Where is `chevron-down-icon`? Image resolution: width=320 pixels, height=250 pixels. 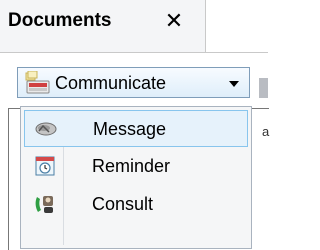
chevron-down-icon is located at coordinates (234, 84).